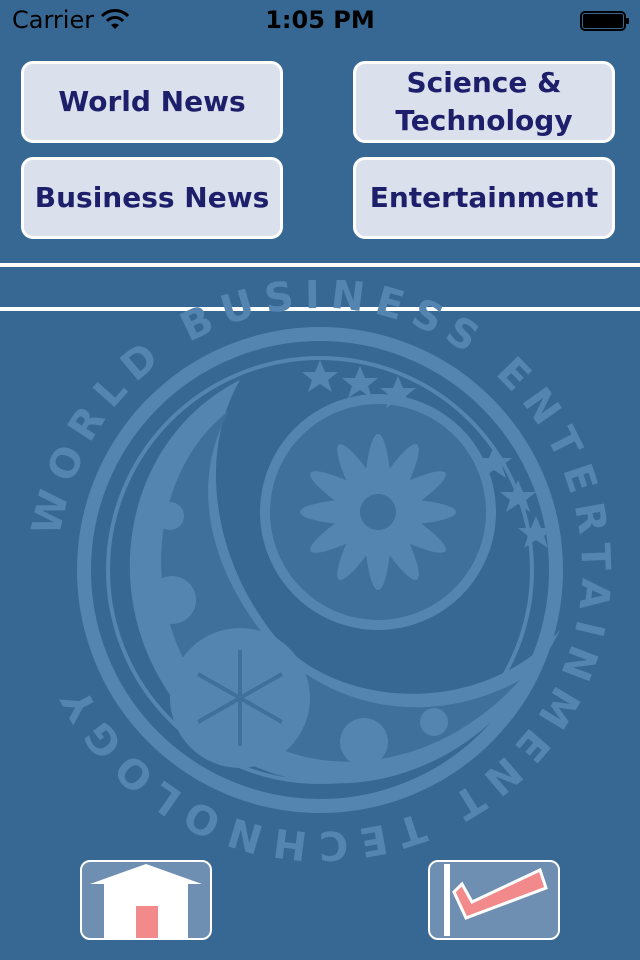 Image resolution: width=640 pixels, height=960 pixels. I want to click on science-technology-label: Science & Technology, so click(483, 102).